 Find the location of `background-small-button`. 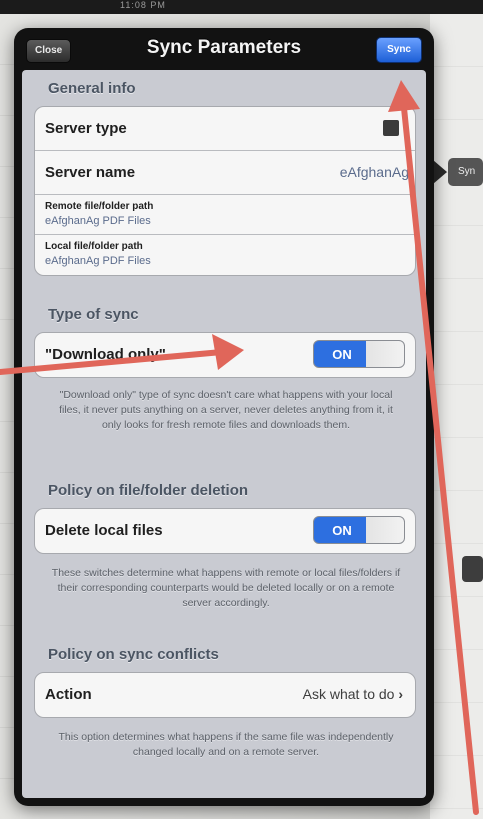

background-small-button is located at coordinates (472, 569).